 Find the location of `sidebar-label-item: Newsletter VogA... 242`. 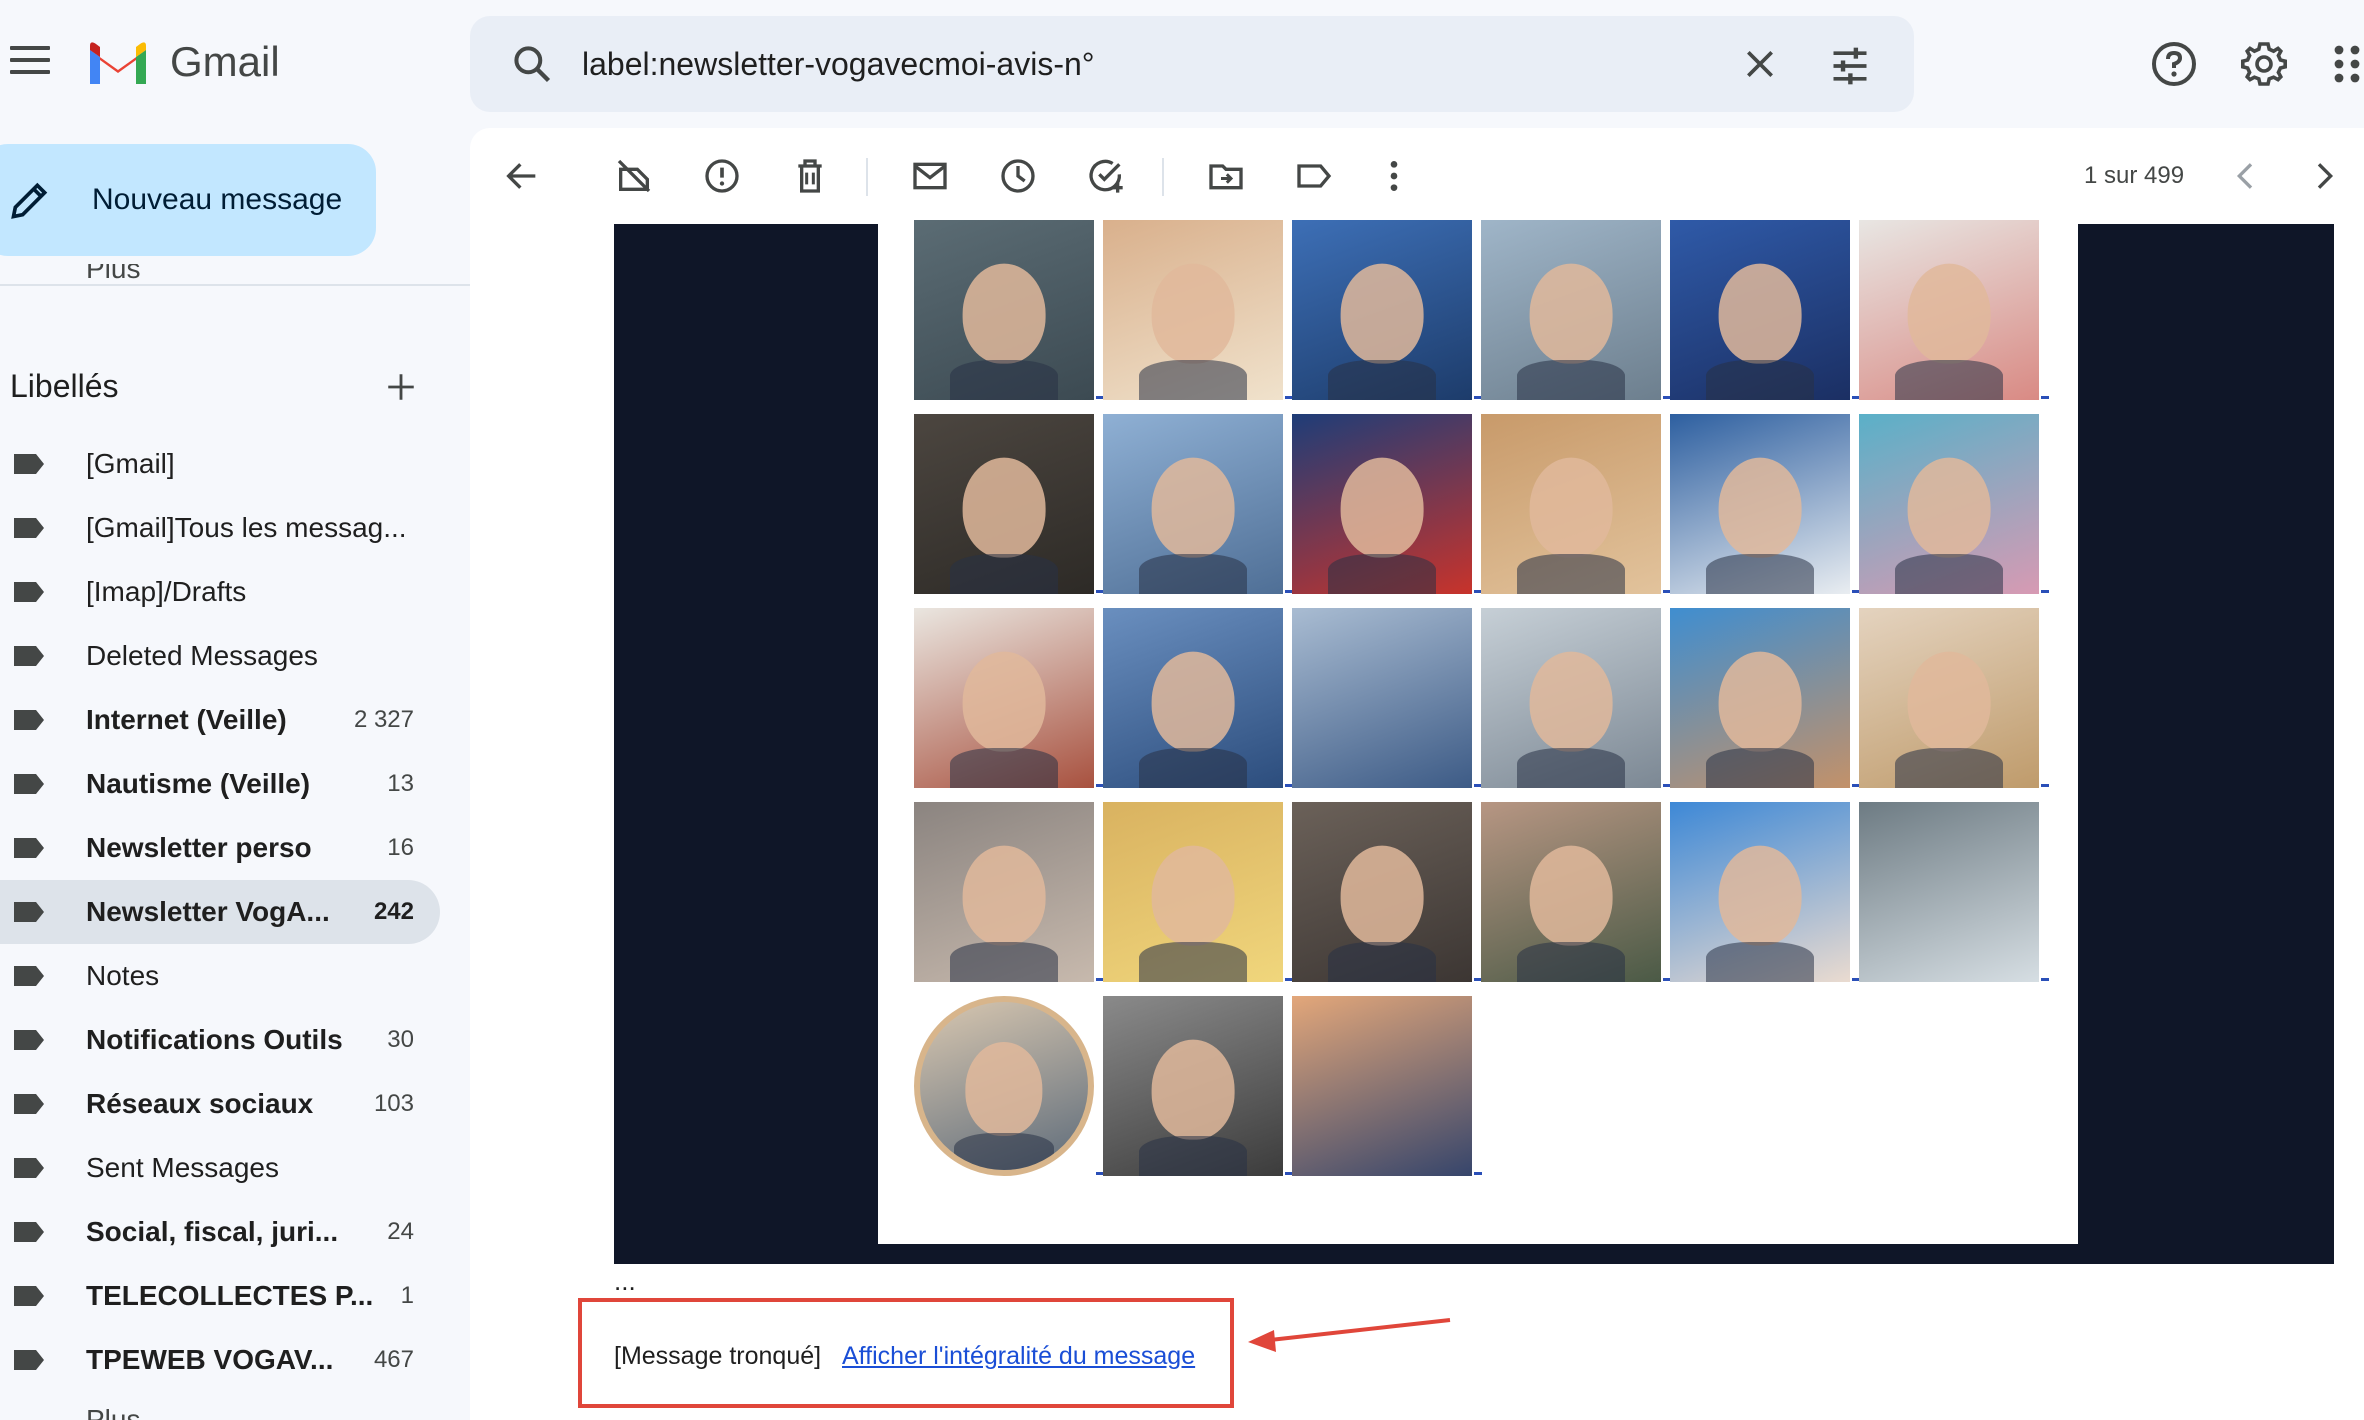

sidebar-label-item: Newsletter VogA... 242 is located at coordinates (220, 912).